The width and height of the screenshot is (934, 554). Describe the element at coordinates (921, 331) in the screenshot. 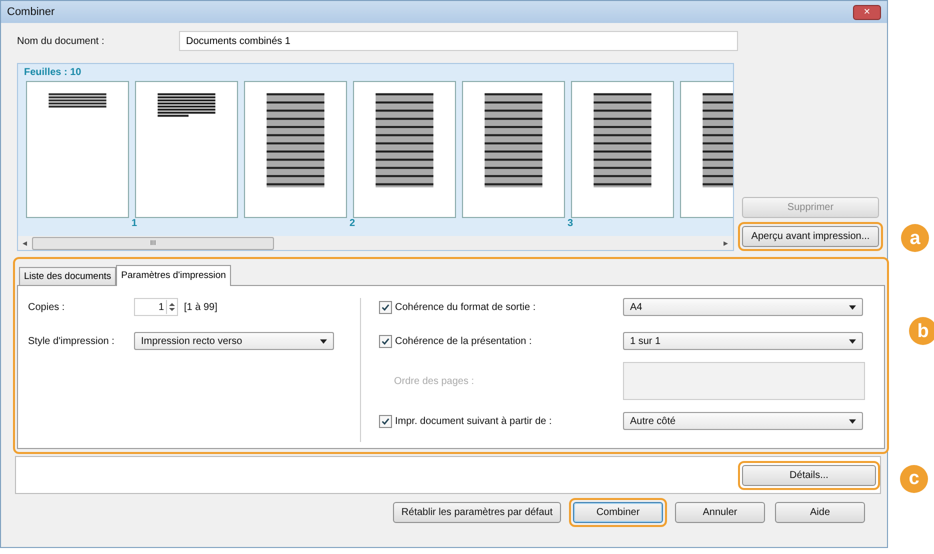

I see `callout-marker: b` at that location.